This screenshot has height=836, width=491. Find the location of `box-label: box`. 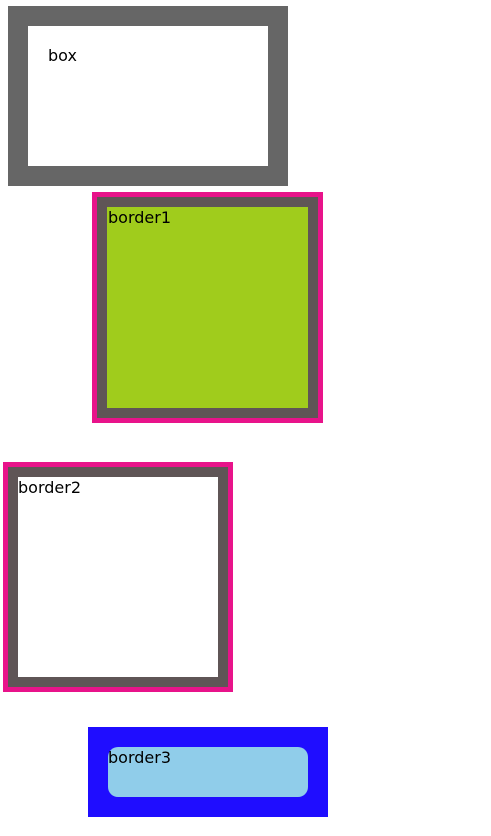

box-label: box is located at coordinates (62, 55).